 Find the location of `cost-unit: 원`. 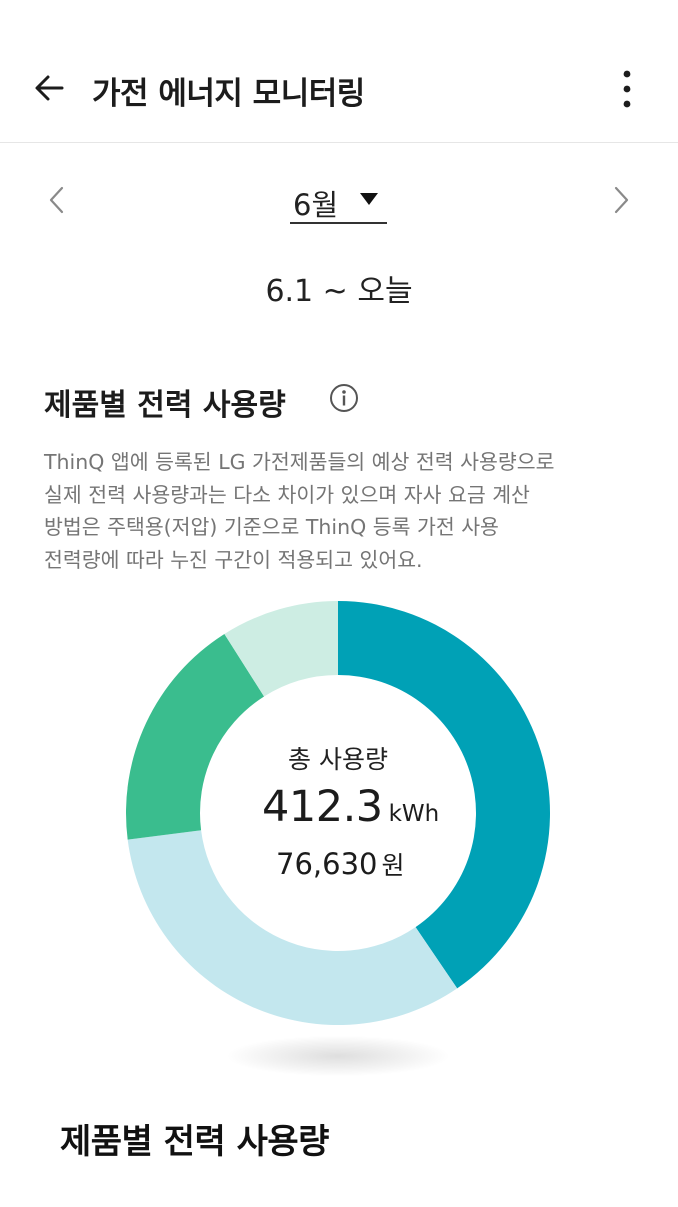

cost-unit: 원 is located at coordinates (393, 865).